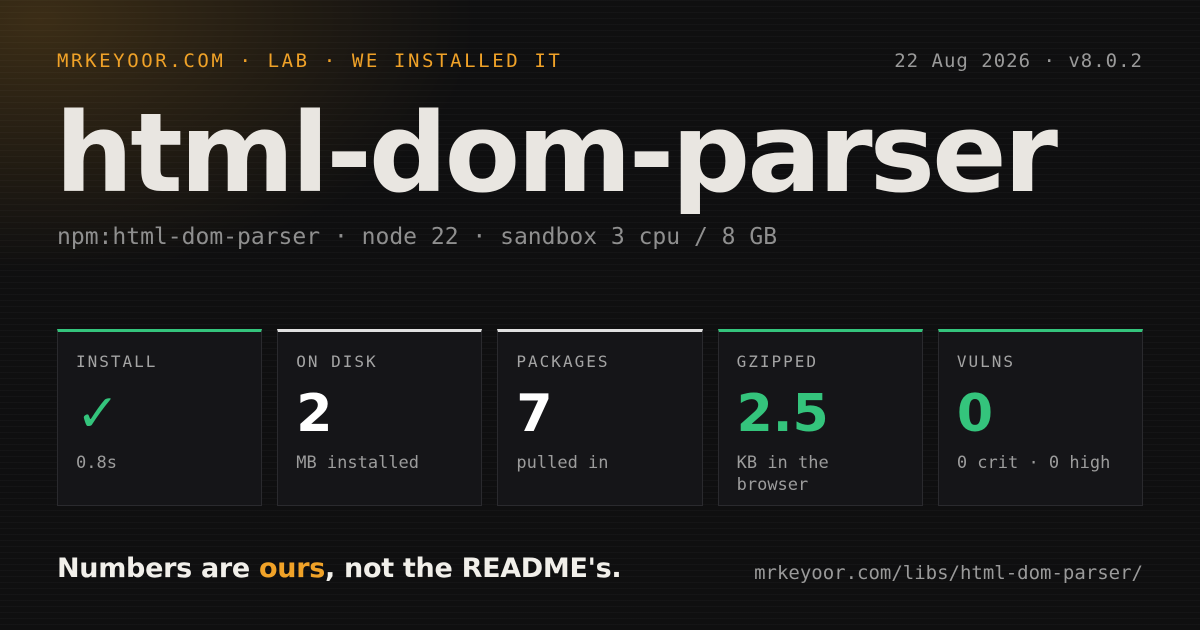  What do you see at coordinates (96, 463) in the screenshot?
I see `stat-note: 0.8s` at bounding box center [96, 463].